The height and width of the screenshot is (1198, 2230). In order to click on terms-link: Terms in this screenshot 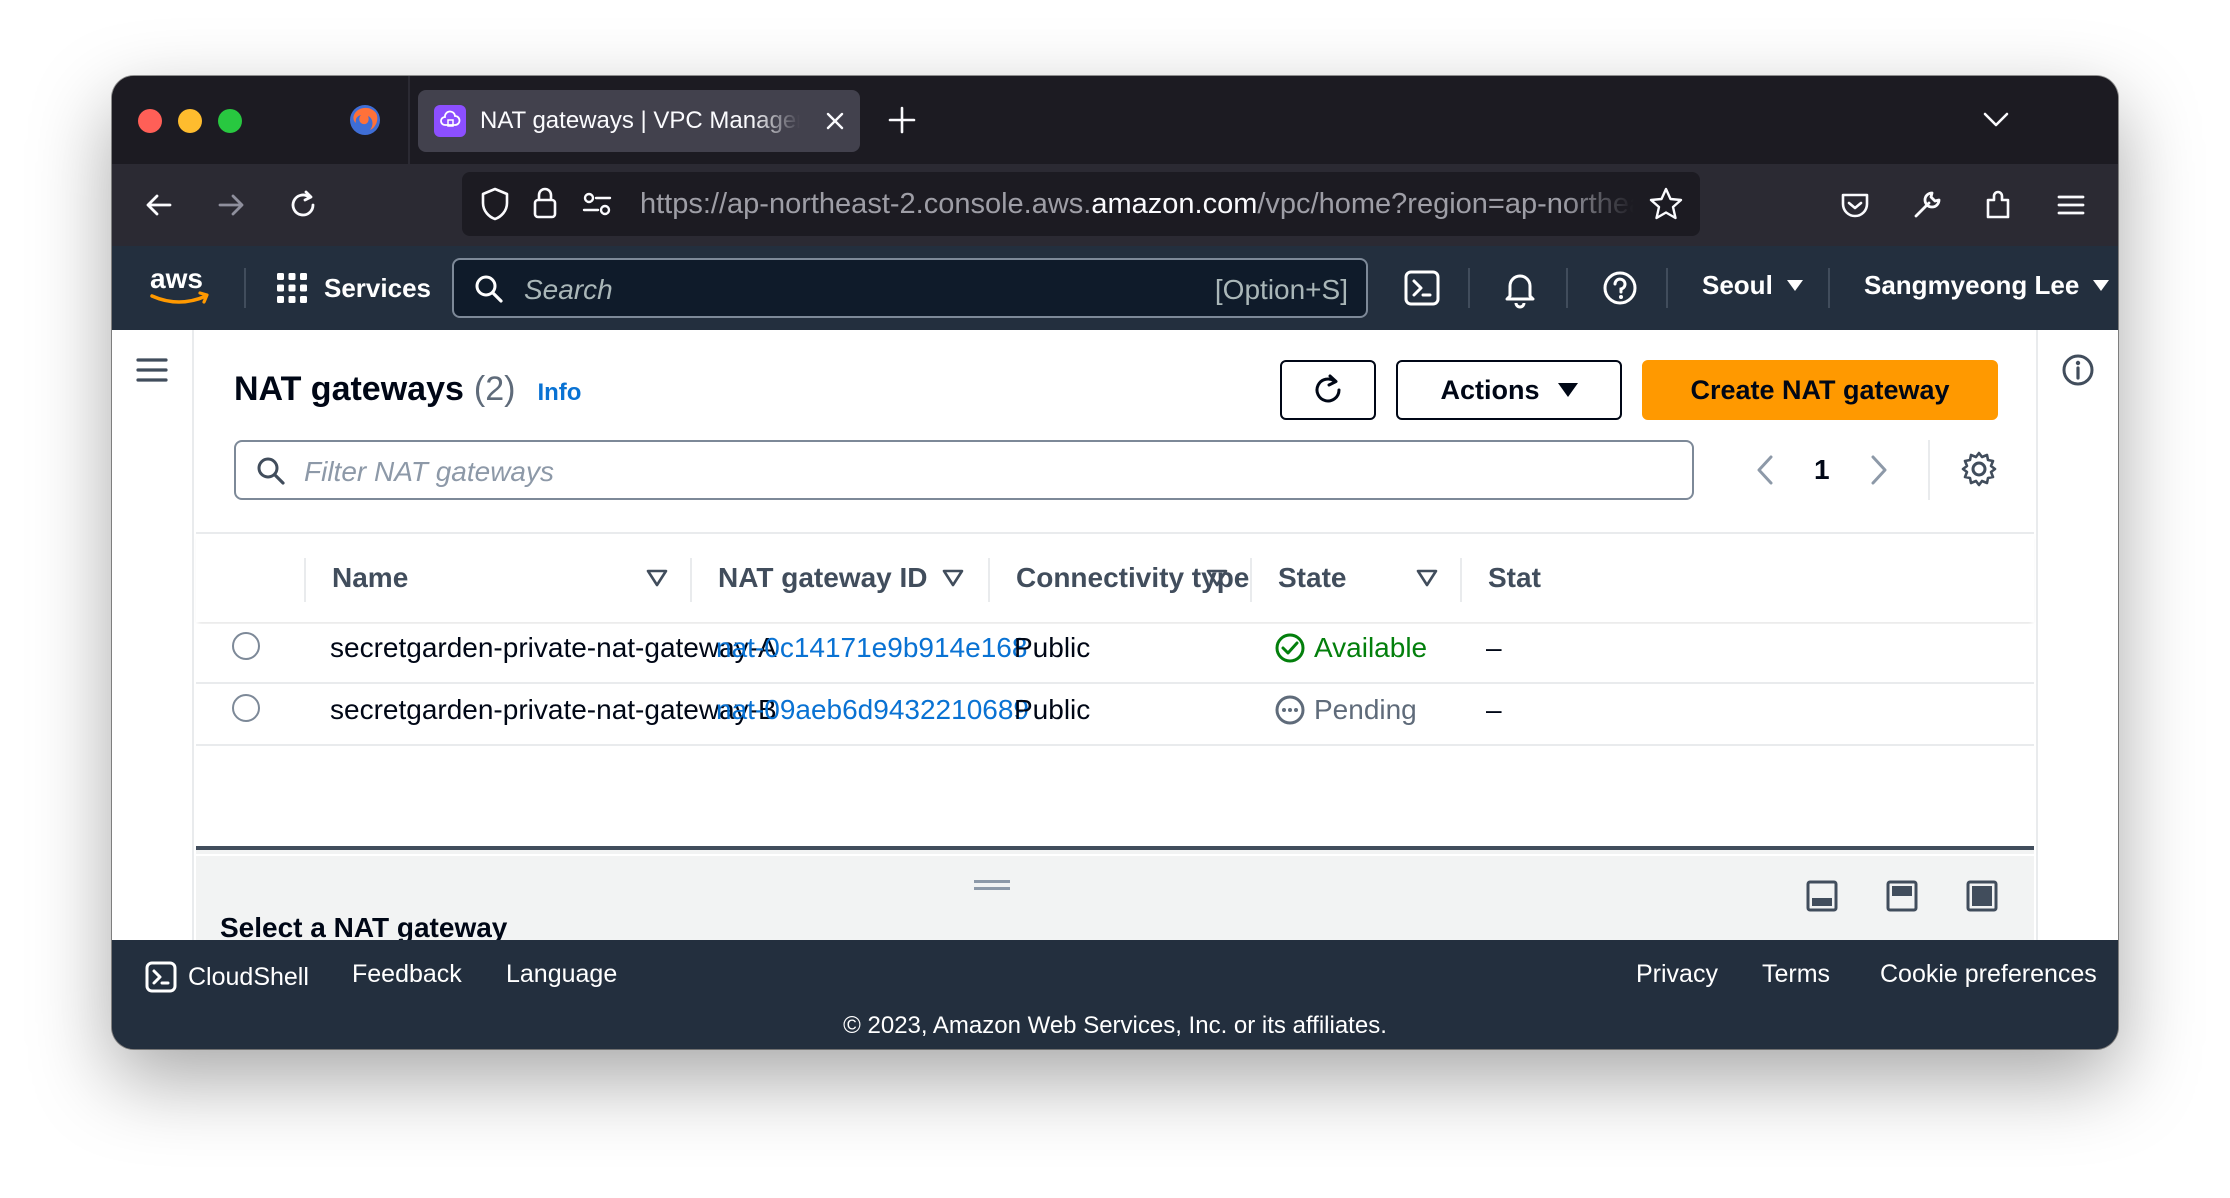, I will do `click(1796, 974)`.